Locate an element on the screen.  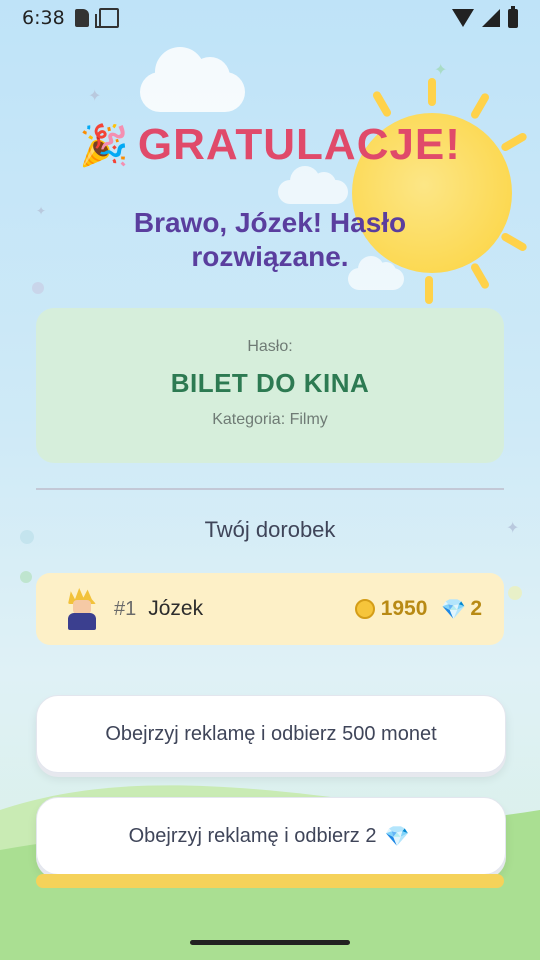
wifi-icon is located at coordinates (463, 18).